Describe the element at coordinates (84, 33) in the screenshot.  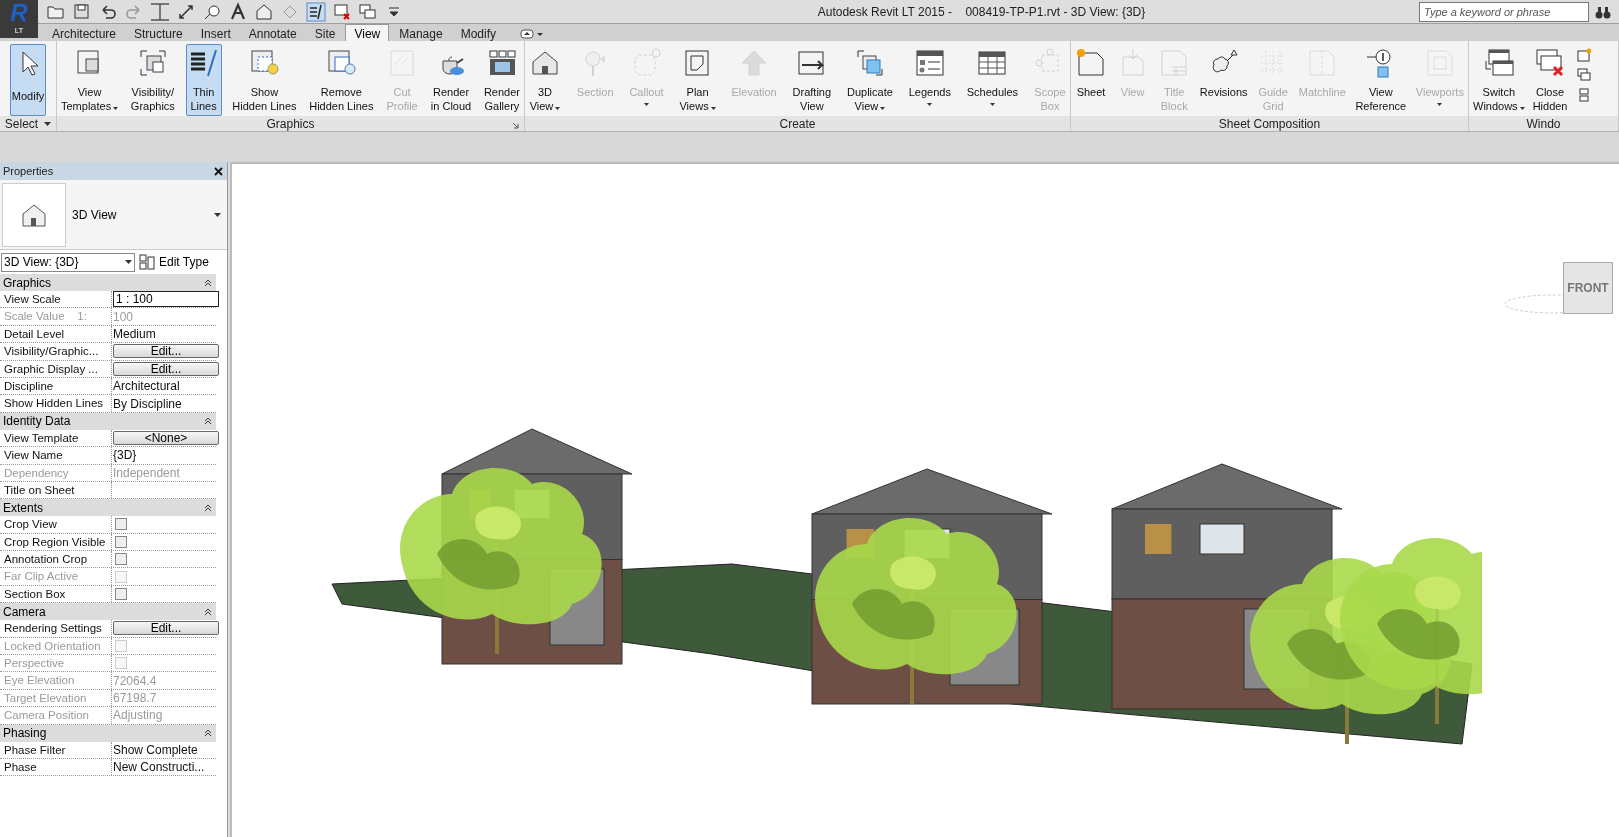
I see `ribbon-tab: Architecture` at that location.